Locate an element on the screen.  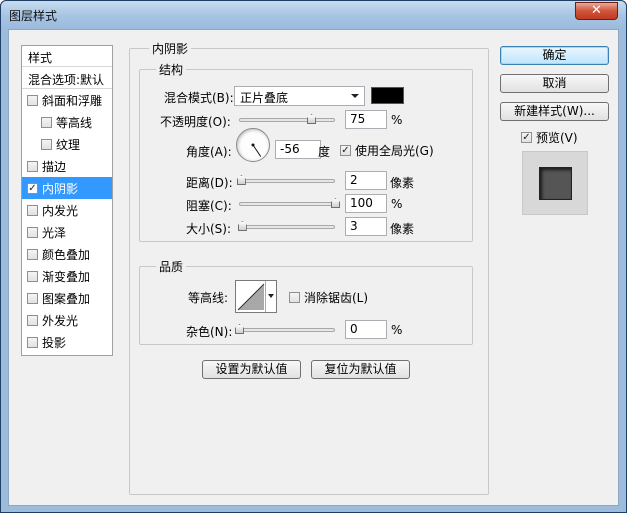
angle-label: 角度(A): is located at coordinates (209, 152).